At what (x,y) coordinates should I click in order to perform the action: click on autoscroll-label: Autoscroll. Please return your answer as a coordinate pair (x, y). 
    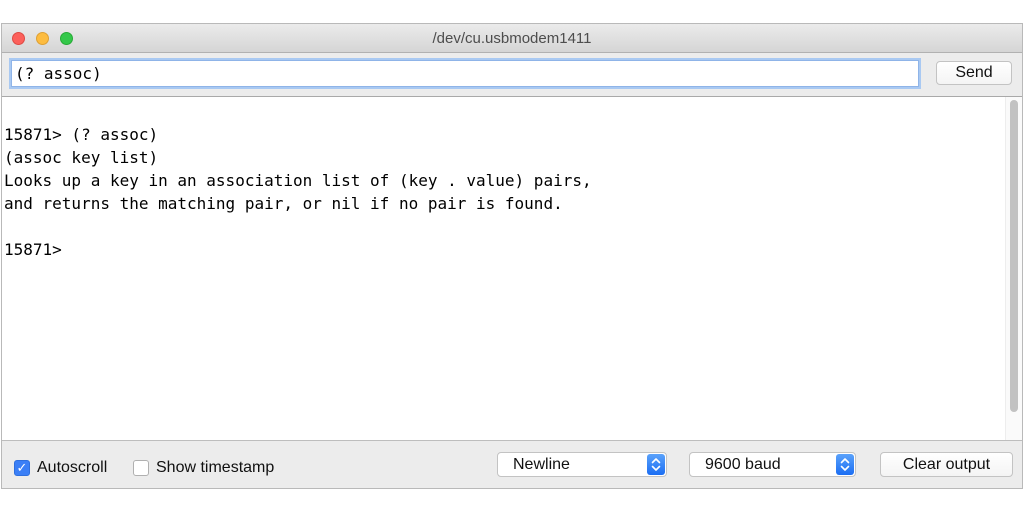
    Looking at the image, I should click on (72, 467).